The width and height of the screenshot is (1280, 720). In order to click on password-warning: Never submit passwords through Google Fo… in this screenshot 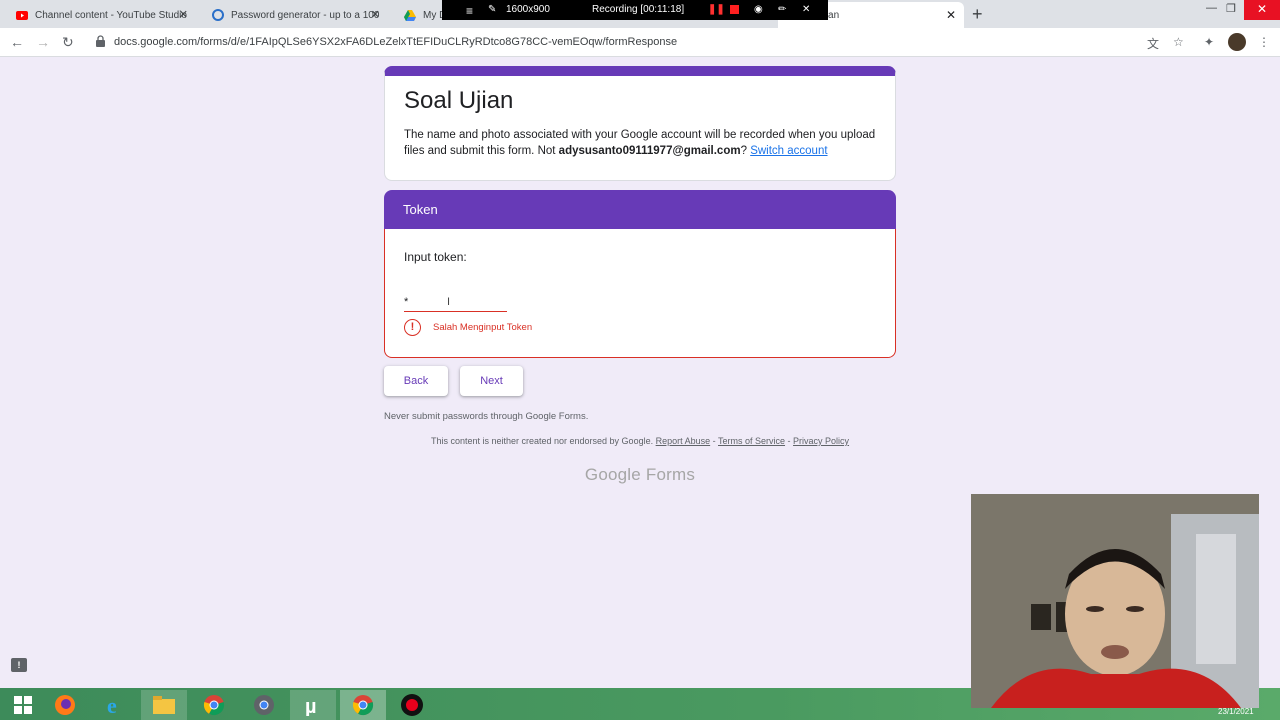, I will do `click(486, 416)`.